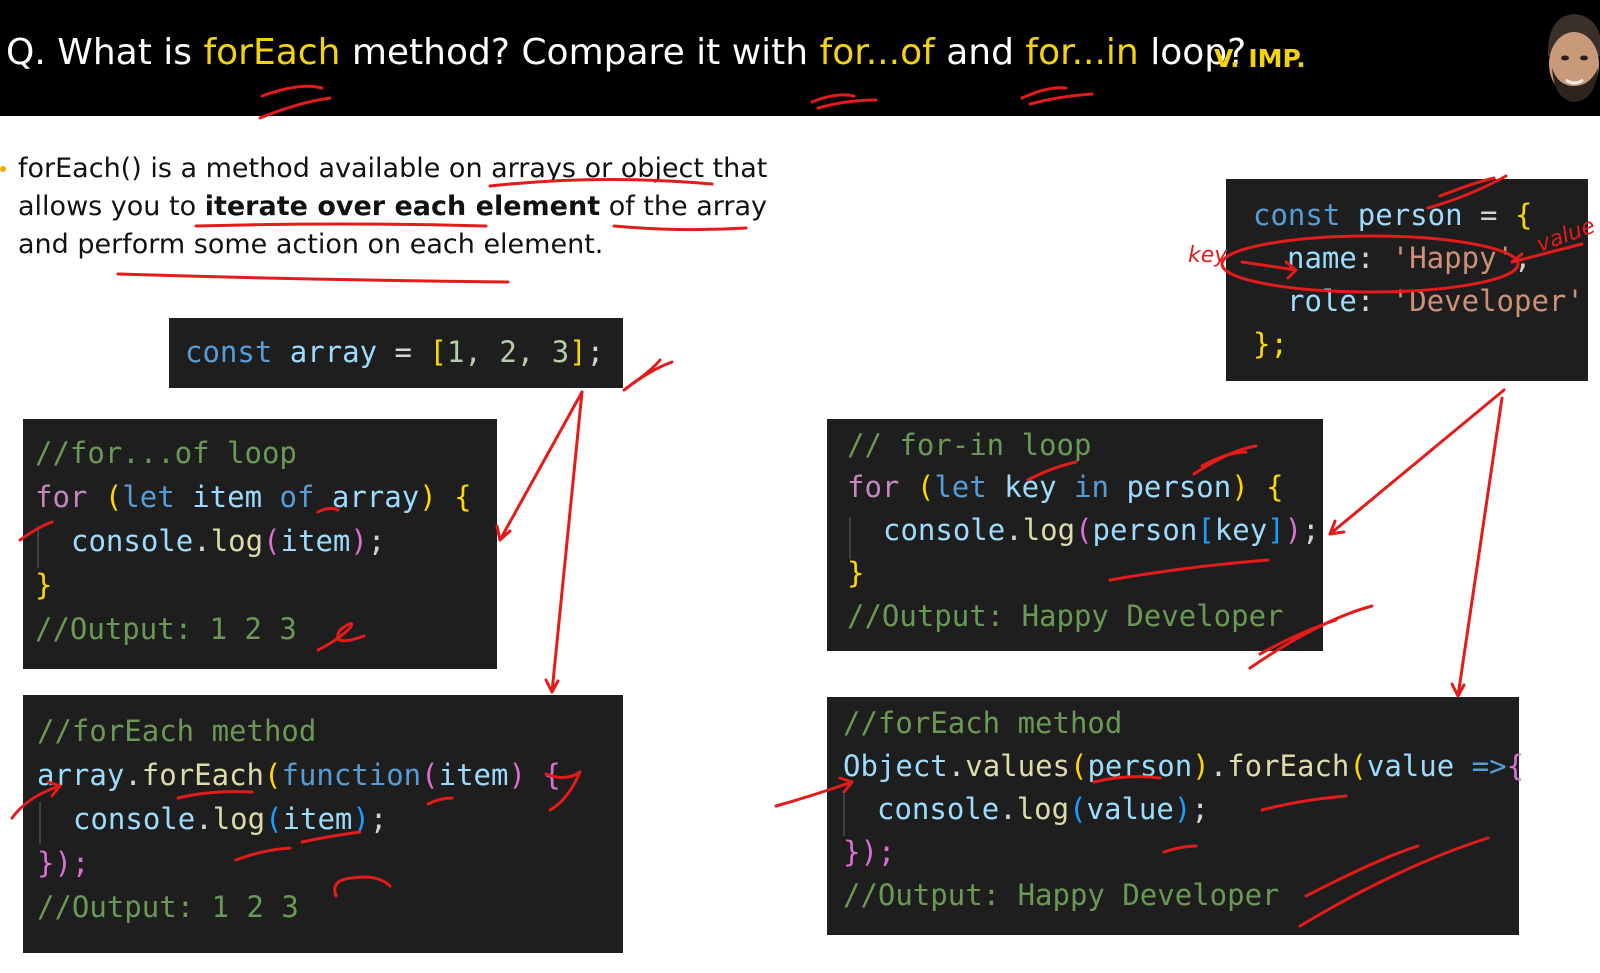 This screenshot has height=973, width=1600. Describe the element at coordinates (1208, 255) in the screenshot. I see `annotation-label-key: key` at that location.